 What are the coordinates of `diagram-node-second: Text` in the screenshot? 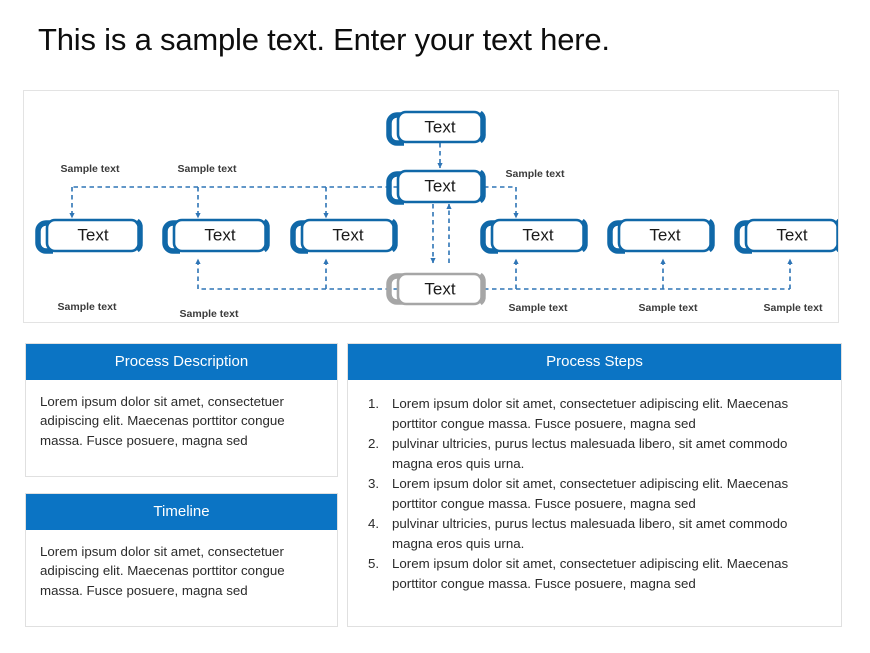 It's located at (436, 187).